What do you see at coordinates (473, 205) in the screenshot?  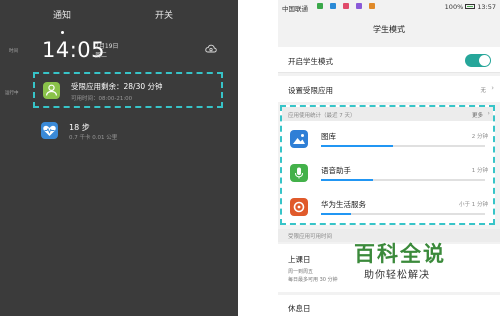 I see `app-usage-time: 小于 1 分钟` at bounding box center [473, 205].